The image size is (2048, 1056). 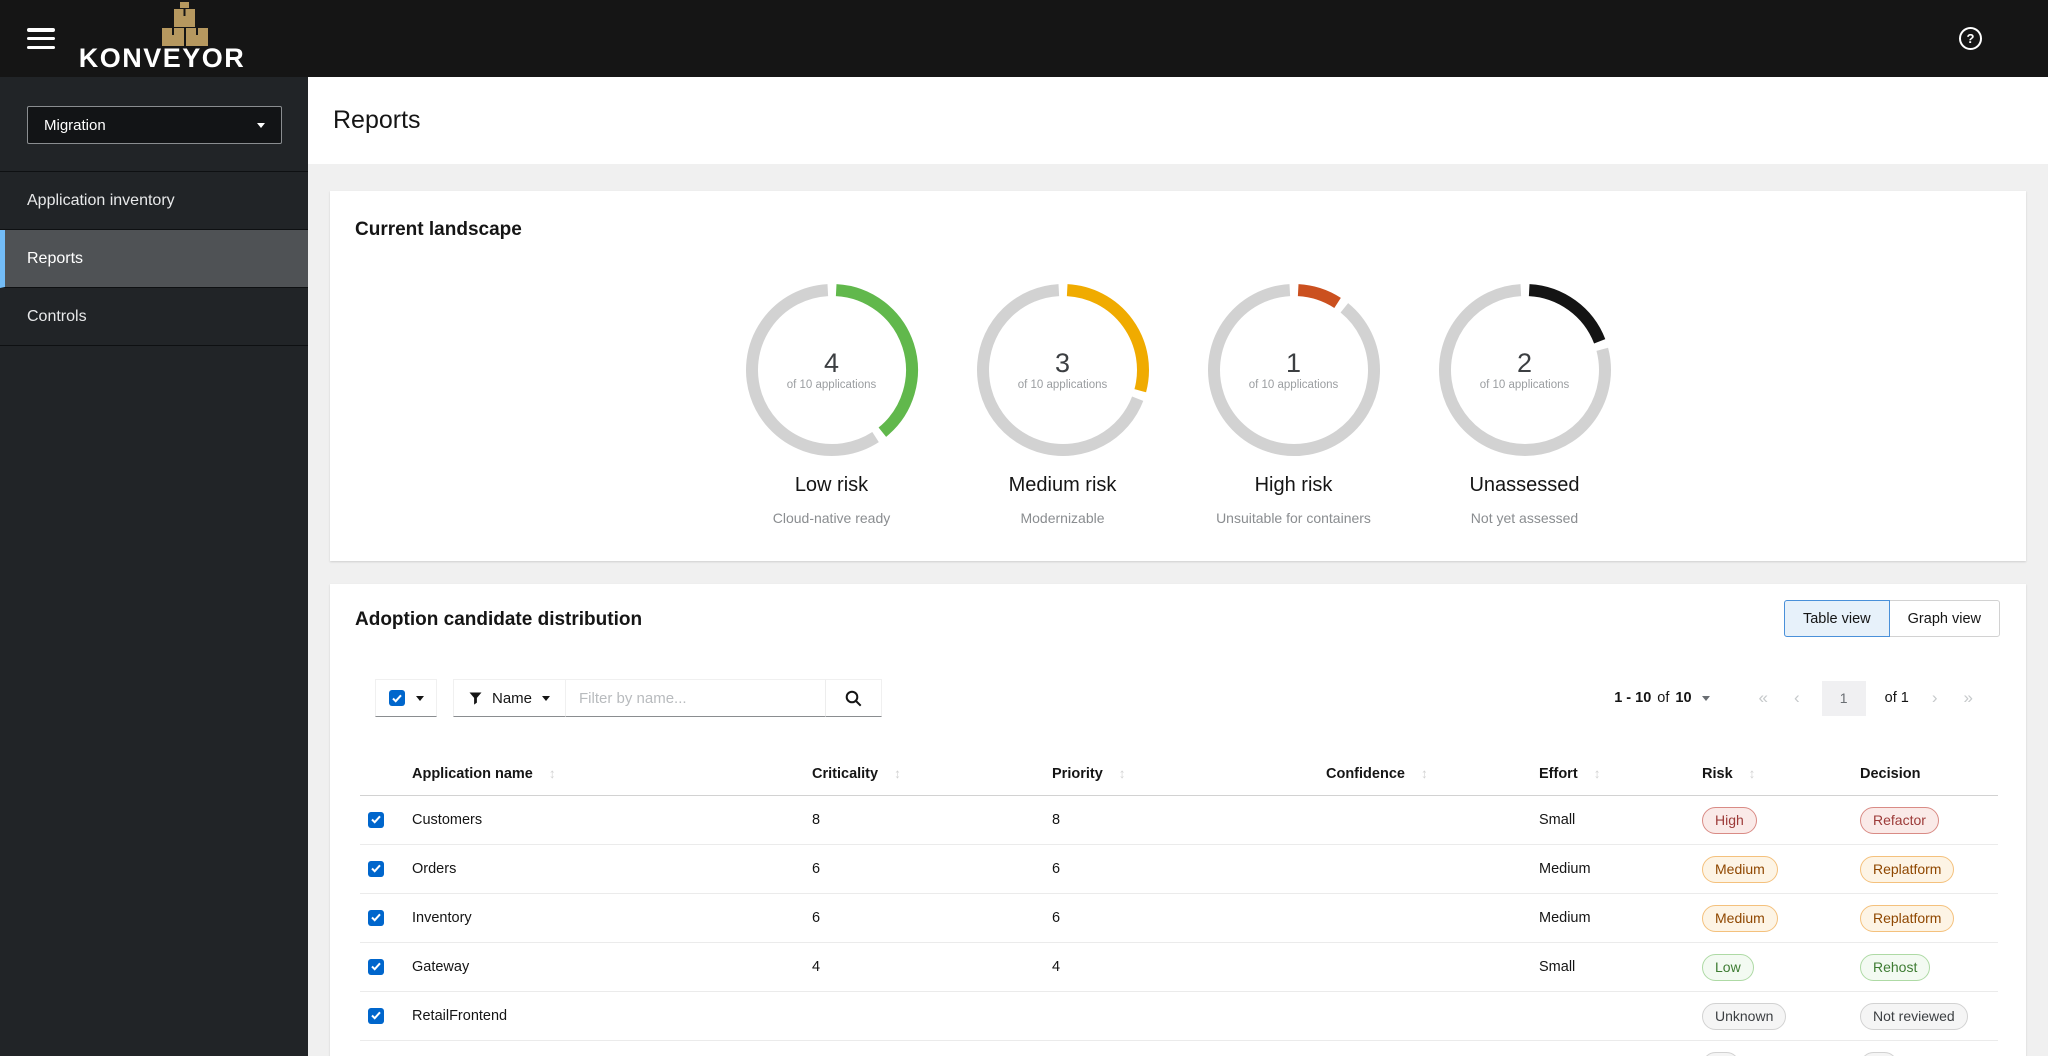 I want to click on current-page-input, so click(x=1843, y=698).